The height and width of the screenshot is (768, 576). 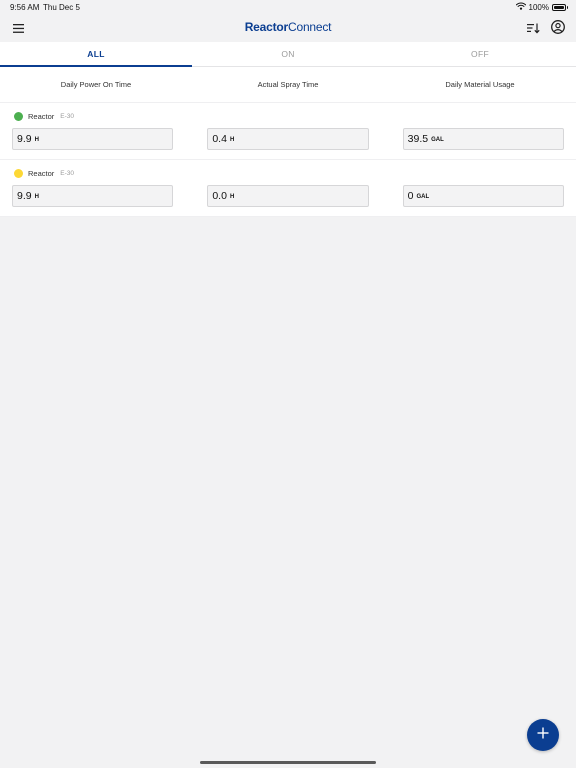 I want to click on spray-time-value: 0.0 H, so click(x=288, y=196).